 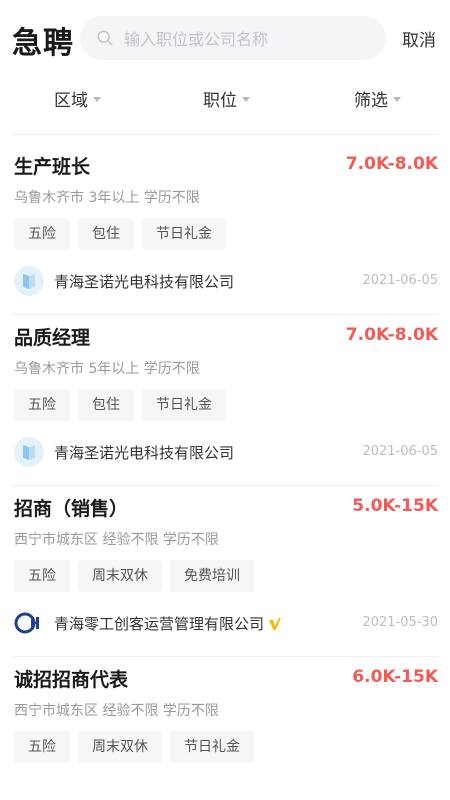 I want to click on filter-bar: 区域 职位 筛选, so click(x=225, y=100).